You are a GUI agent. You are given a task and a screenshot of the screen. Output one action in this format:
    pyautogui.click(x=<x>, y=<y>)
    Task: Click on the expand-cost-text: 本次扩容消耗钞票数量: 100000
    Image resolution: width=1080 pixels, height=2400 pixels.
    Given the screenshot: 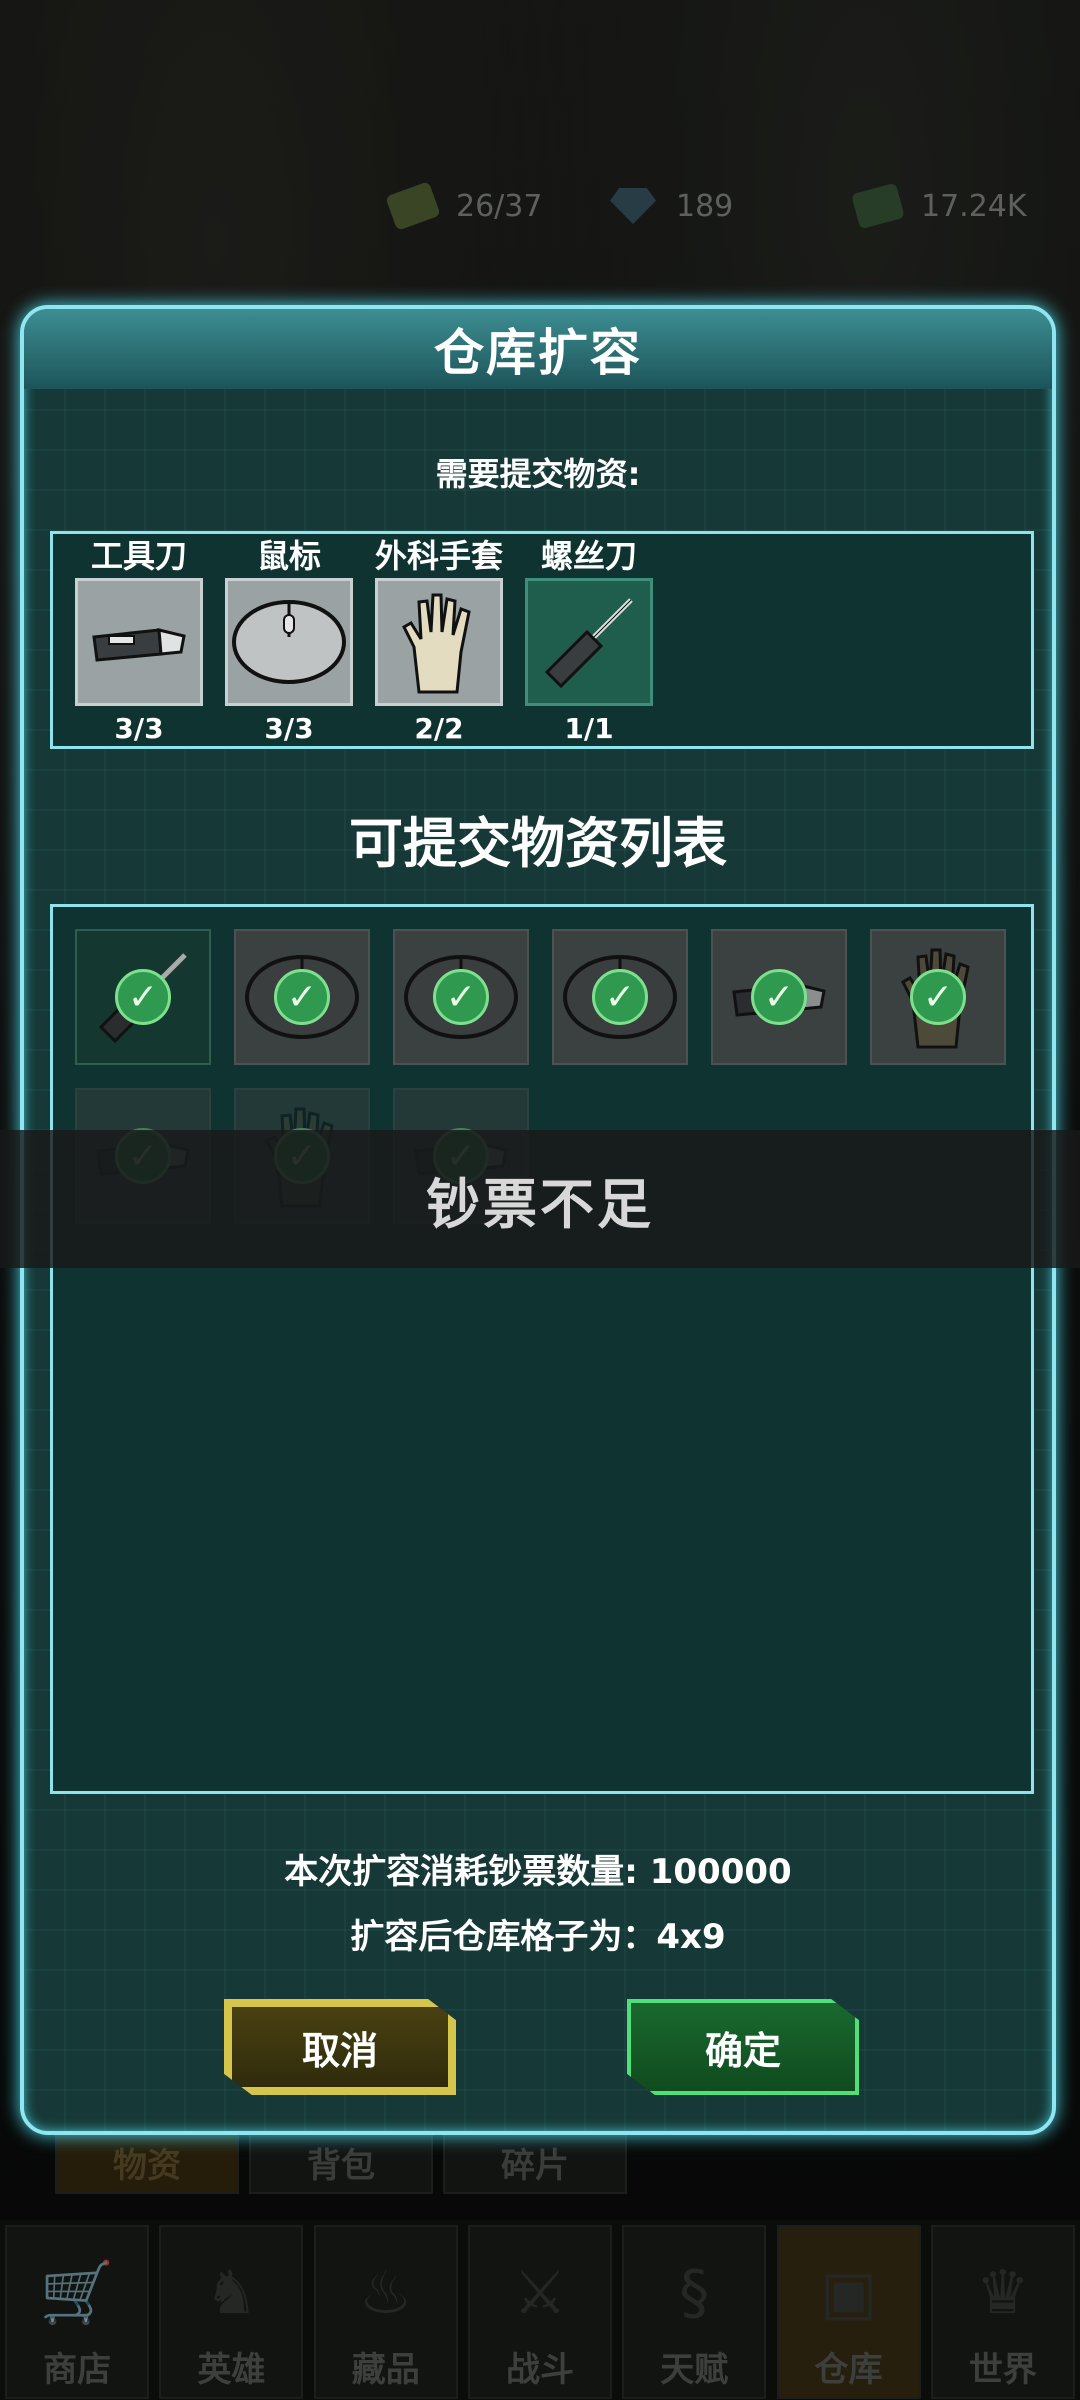 What is the action you would take?
    pyautogui.click(x=538, y=1872)
    